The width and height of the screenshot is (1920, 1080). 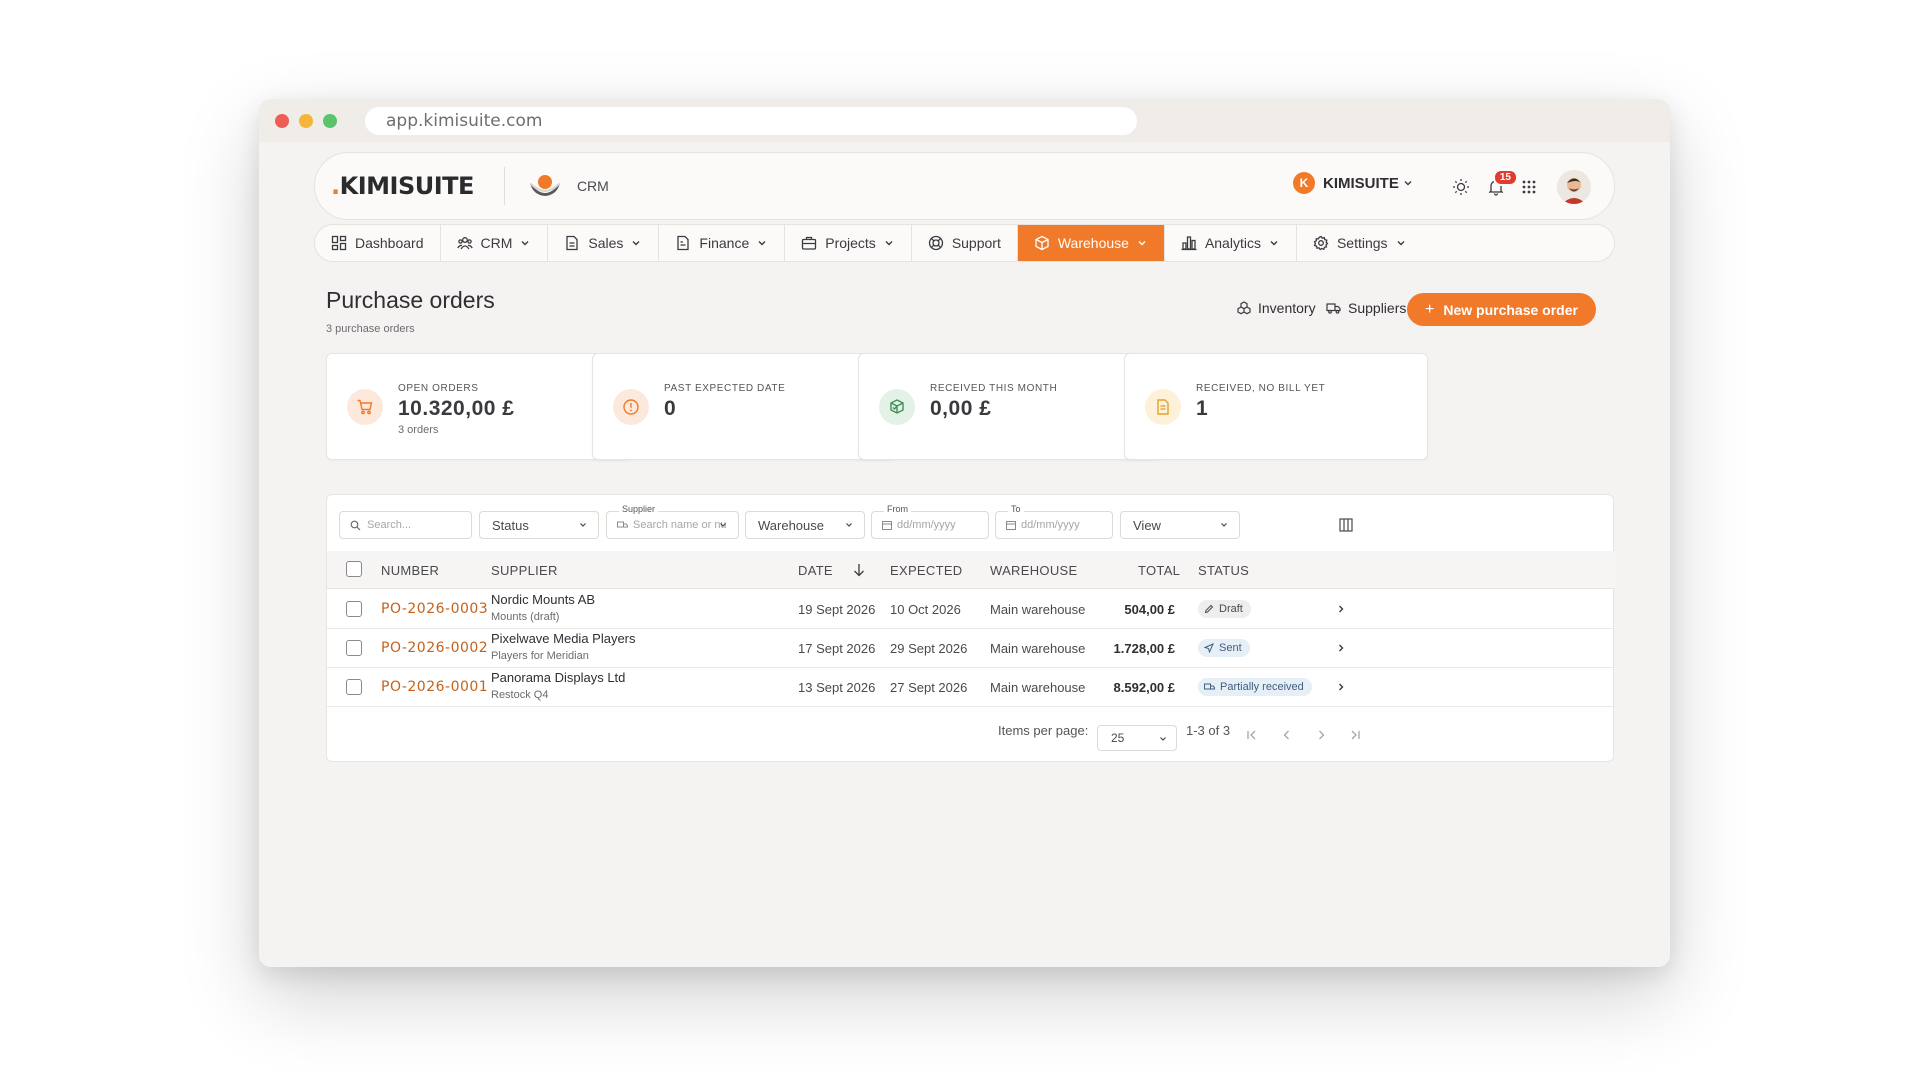 What do you see at coordinates (815, 570) in the screenshot?
I see `column-date: DATE` at bounding box center [815, 570].